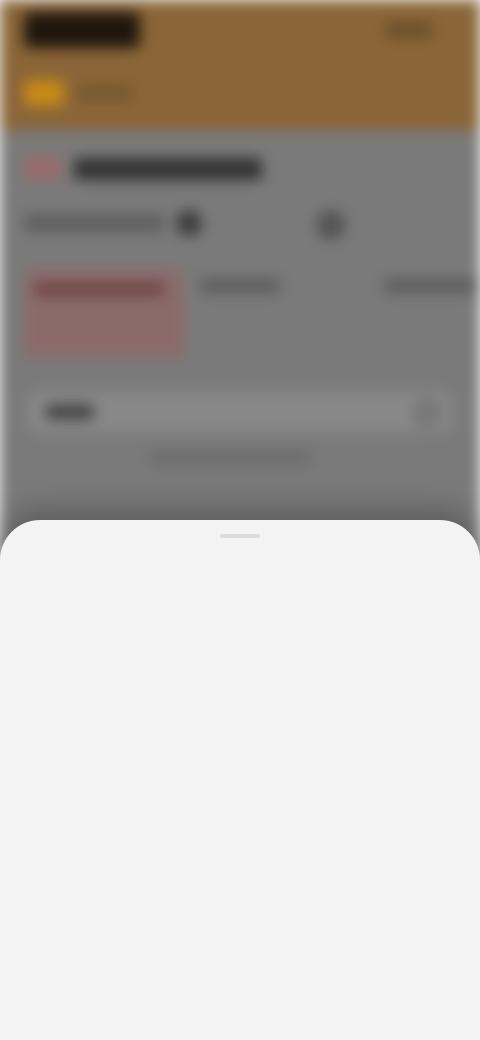 The height and width of the screenshot is (1040, 480). What do you see at coordinates (427, 413) in the screenshot?
I see `search-icon` at bounding box center [427, 413].